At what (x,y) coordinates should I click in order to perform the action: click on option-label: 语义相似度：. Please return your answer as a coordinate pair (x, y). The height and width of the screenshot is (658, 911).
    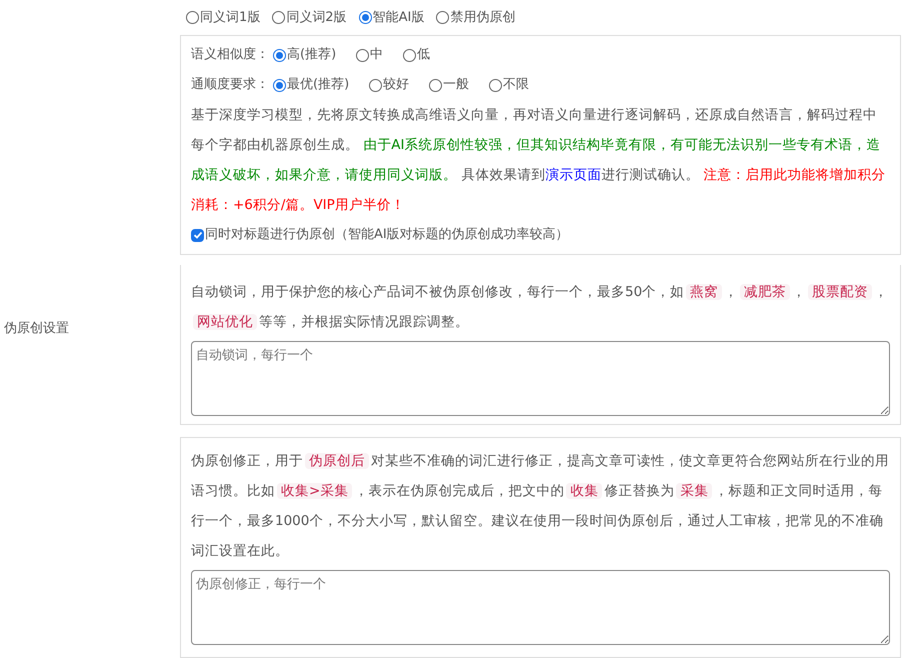
    Looking at the image, I should click on (230, 55).